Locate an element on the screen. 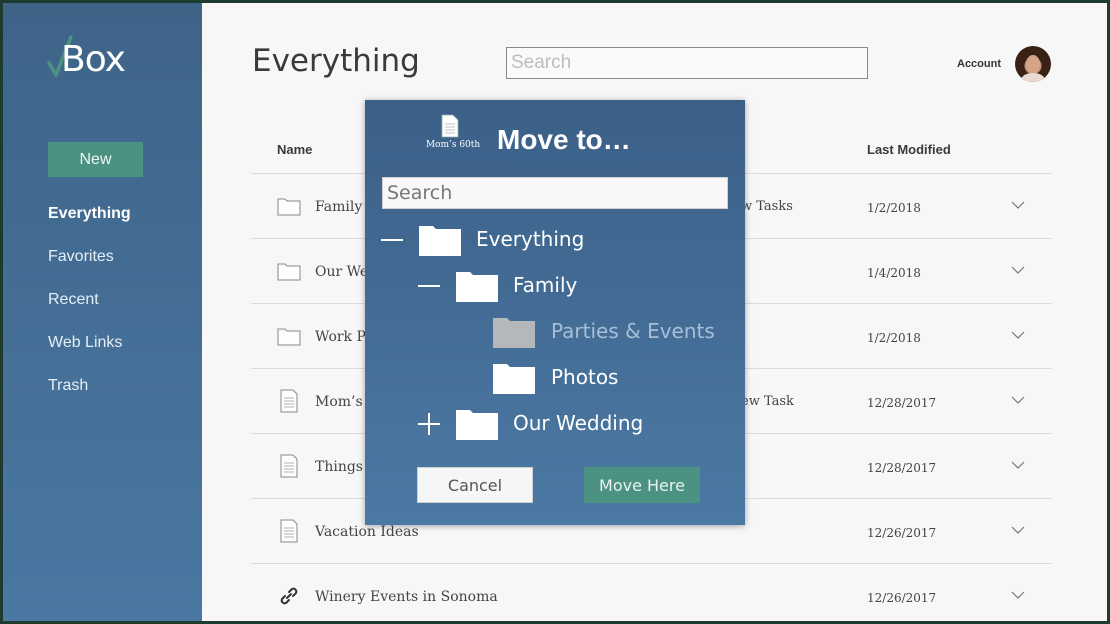 The height and width of the screenshot is (624, 1110). row-name: Our We is located at coordinates (341, 272).